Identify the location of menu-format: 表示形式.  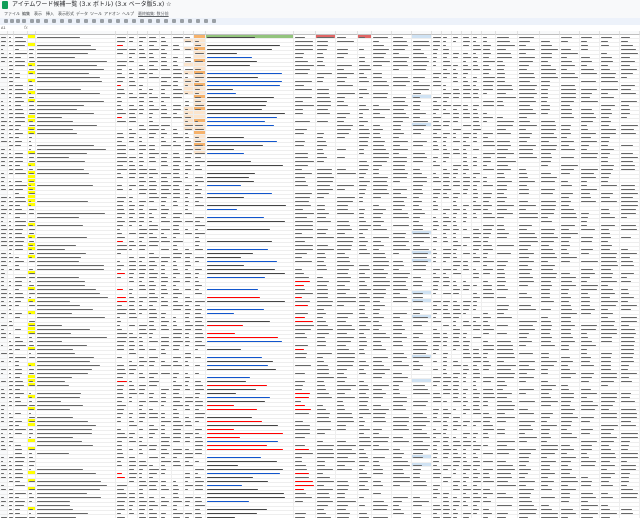
(66, 14).